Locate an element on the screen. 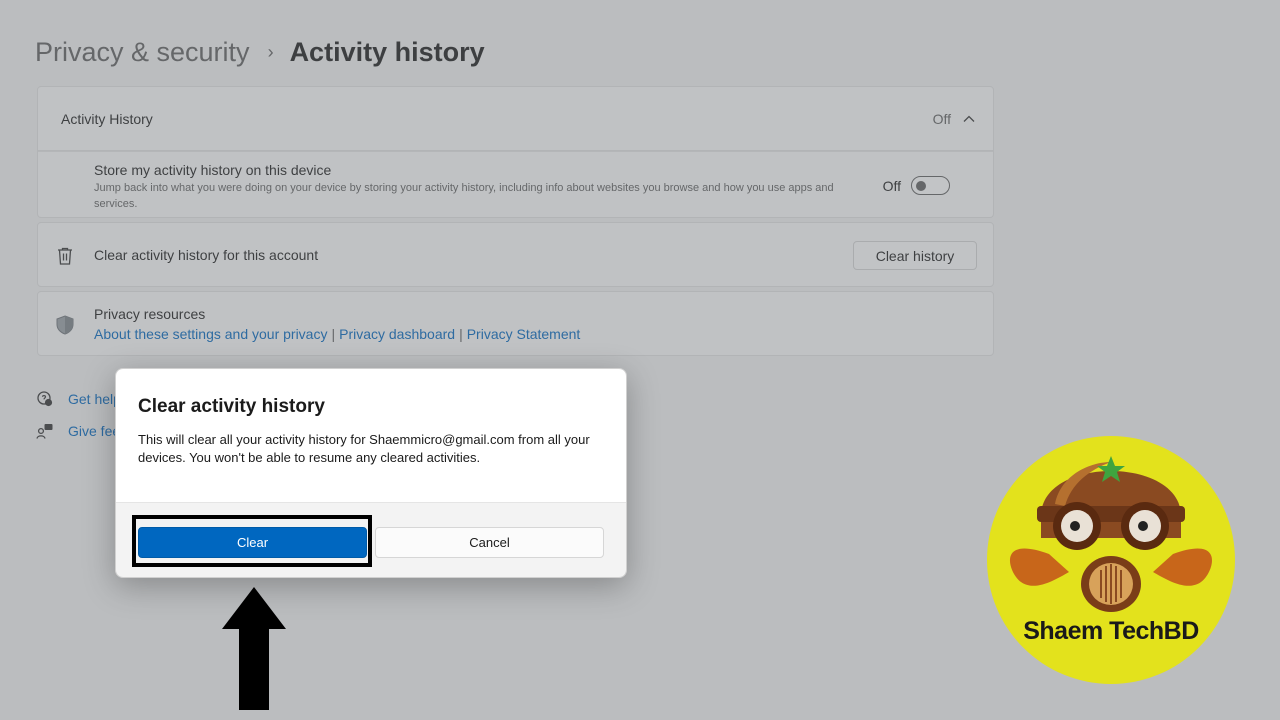 Image resolution: width=1280 pixels, height=720 pixels. helmet-mascot-icon is located at coordinates (1111, 560).